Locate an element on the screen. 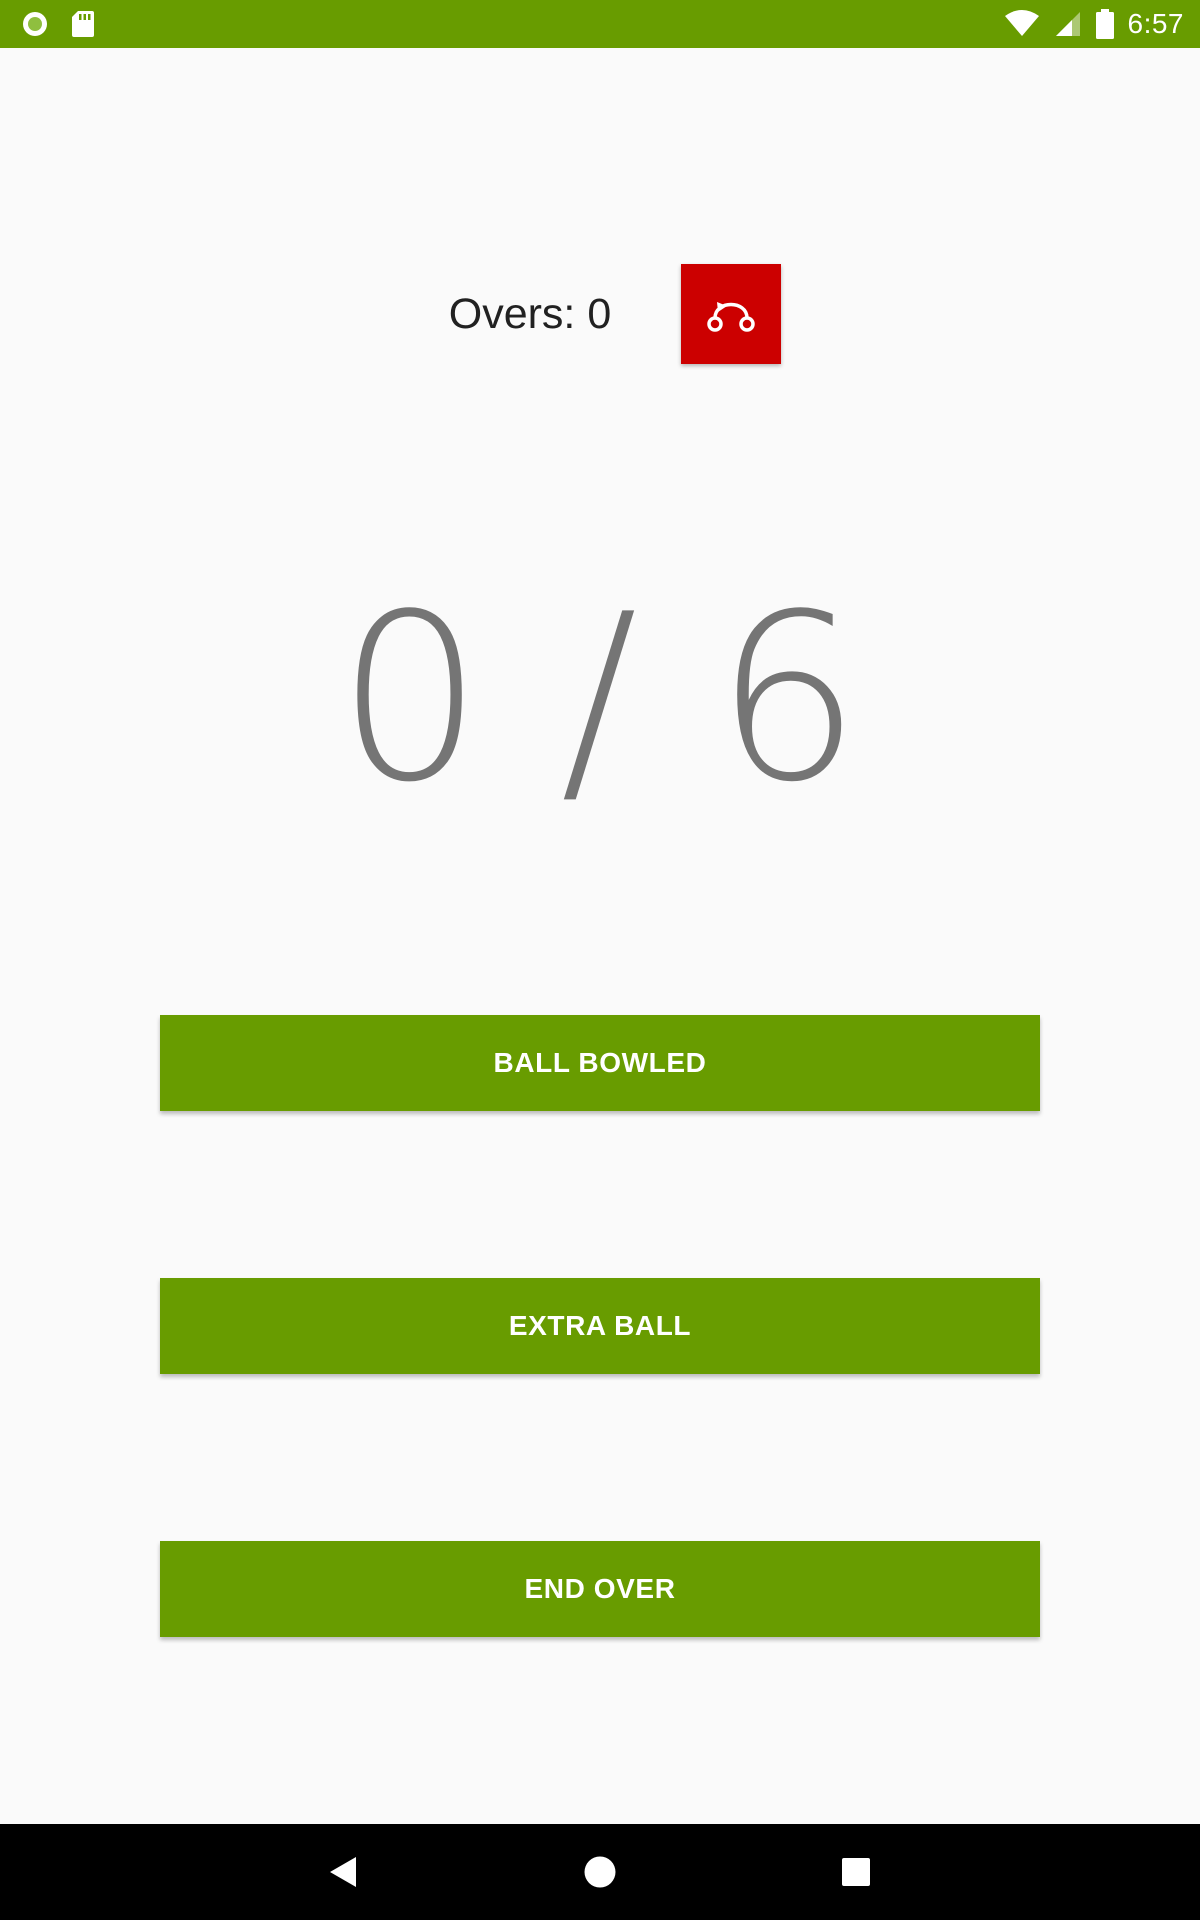 The width and height of the screenshot is (1200, 1920). back-icon is located at coordinates (344, 1872).